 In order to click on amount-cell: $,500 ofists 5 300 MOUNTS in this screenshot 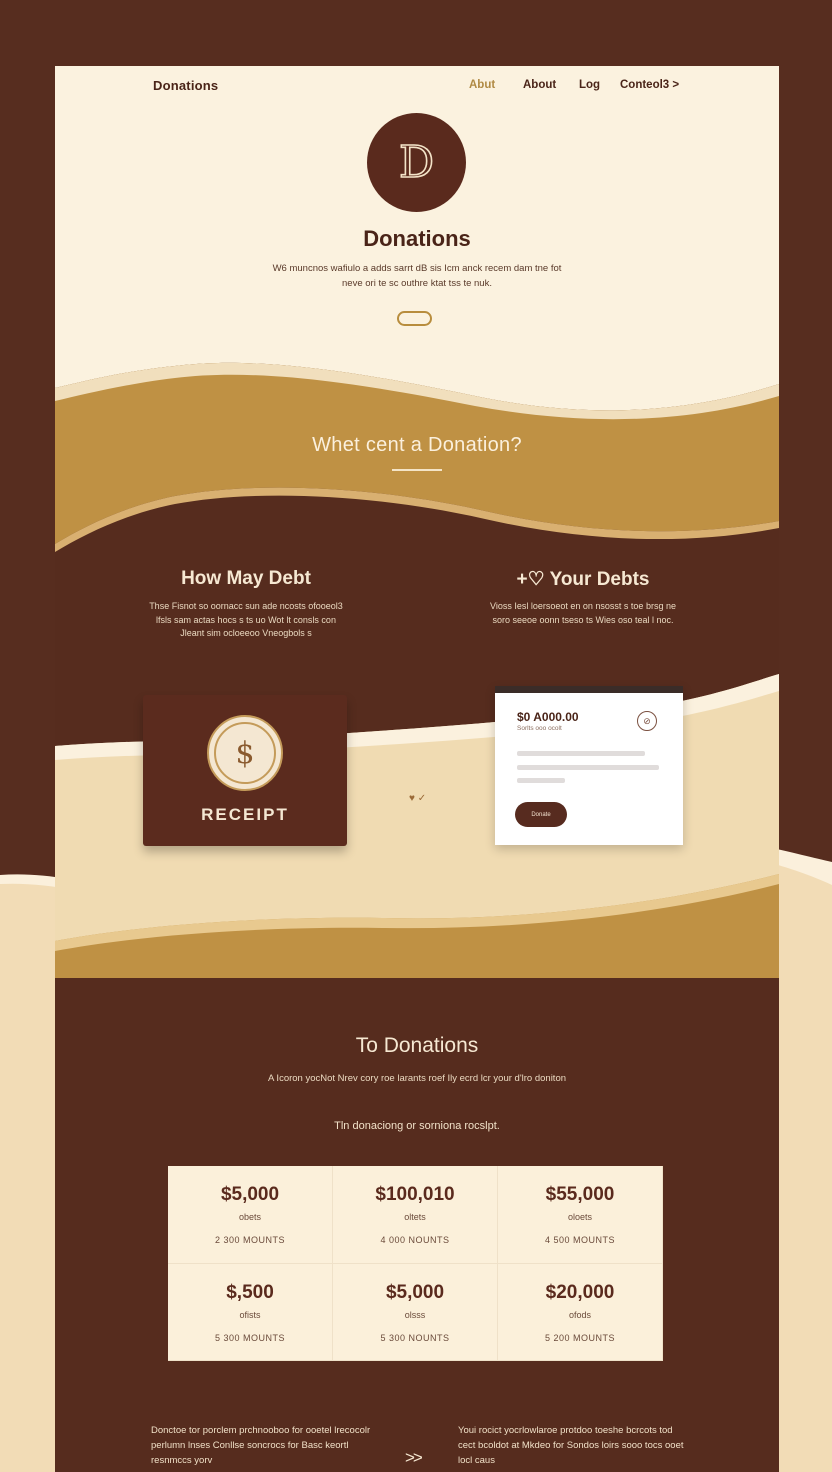, I will do `click(250, 1312)`.